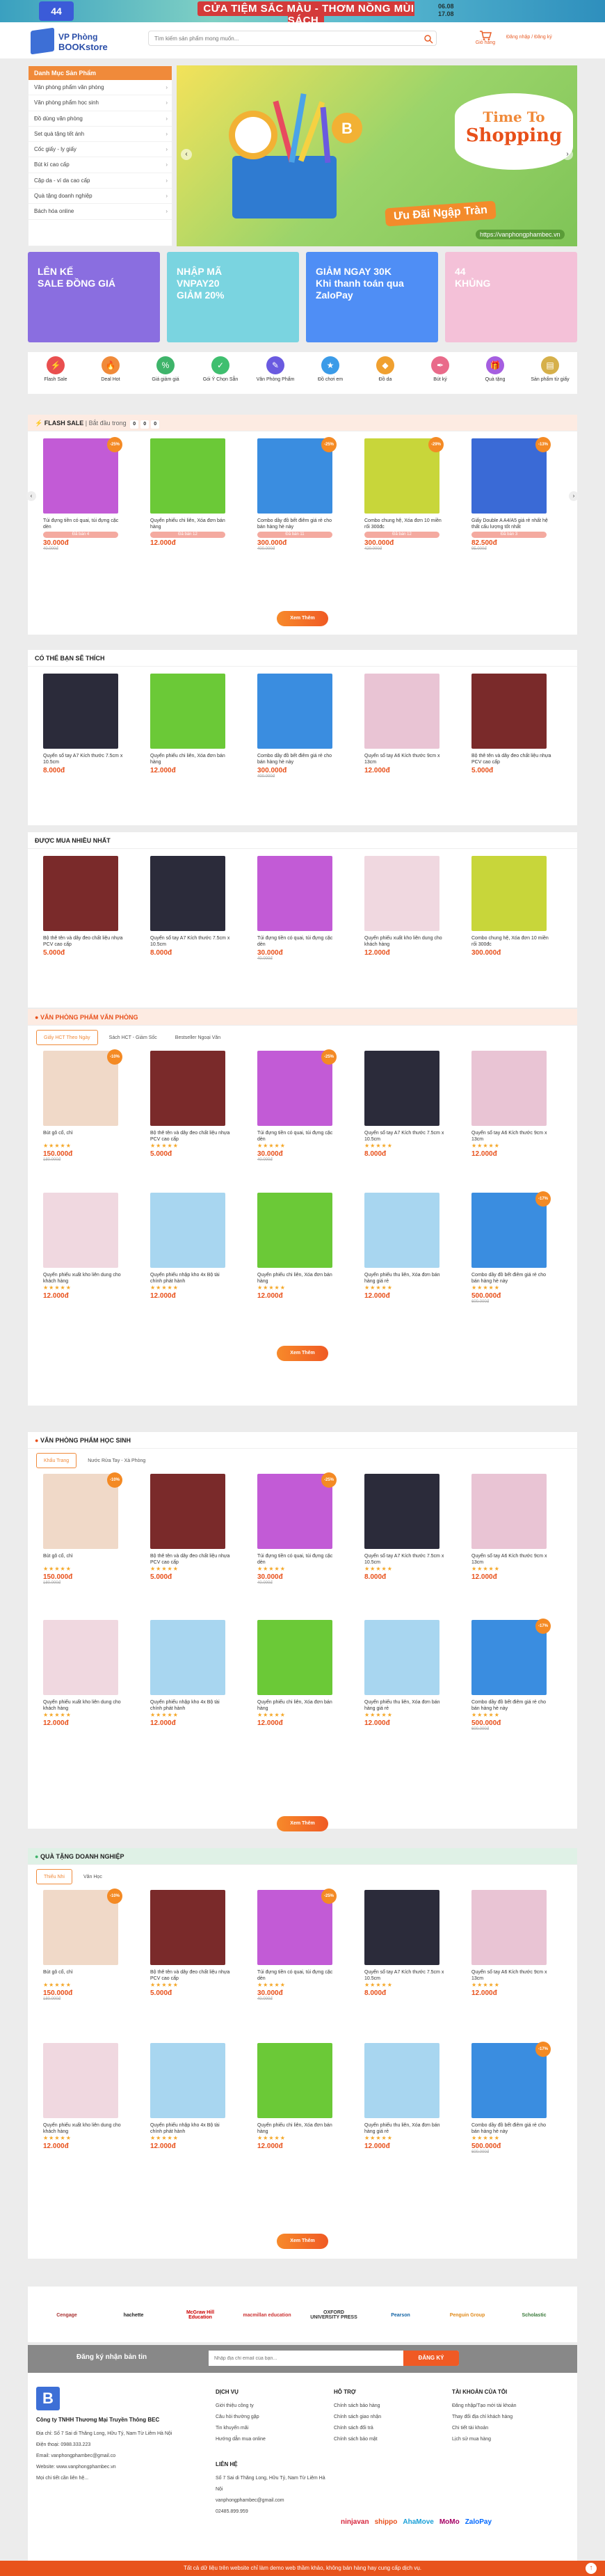 The image size is (605, 2576). I want to click on quick-link: 🎁 Quà tặng, so click(495, 369).